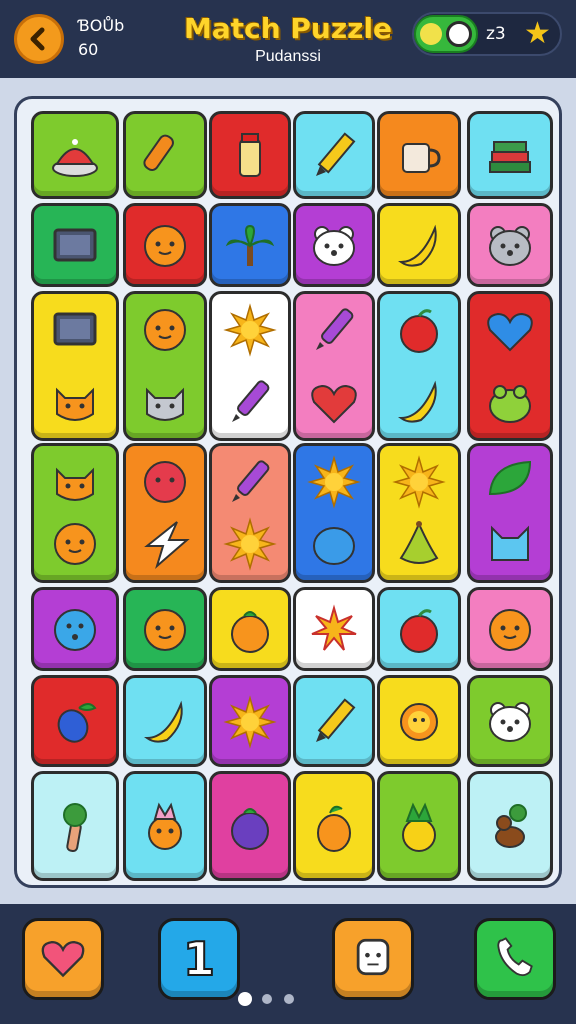 Image resolution: width=576 pixels, height=1024 pixels. I want to click on tile-r4c1, so click(75, 513).